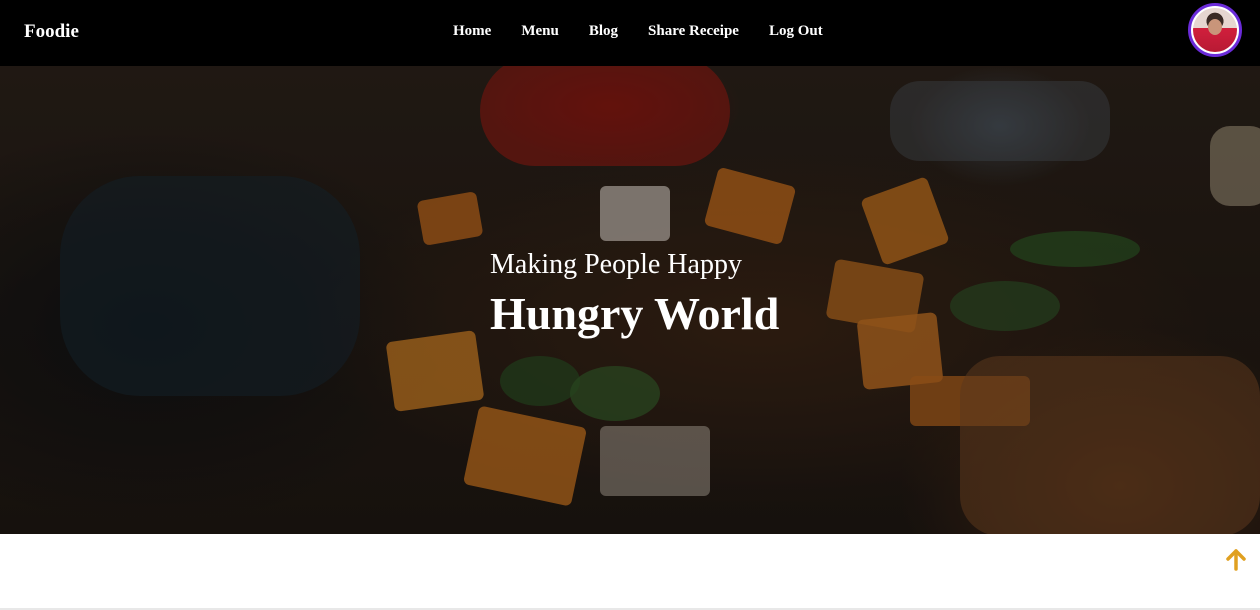 The height and width of the screenshot is (610, 1260). I want to click on avatar-photo, so click(1215, 30).